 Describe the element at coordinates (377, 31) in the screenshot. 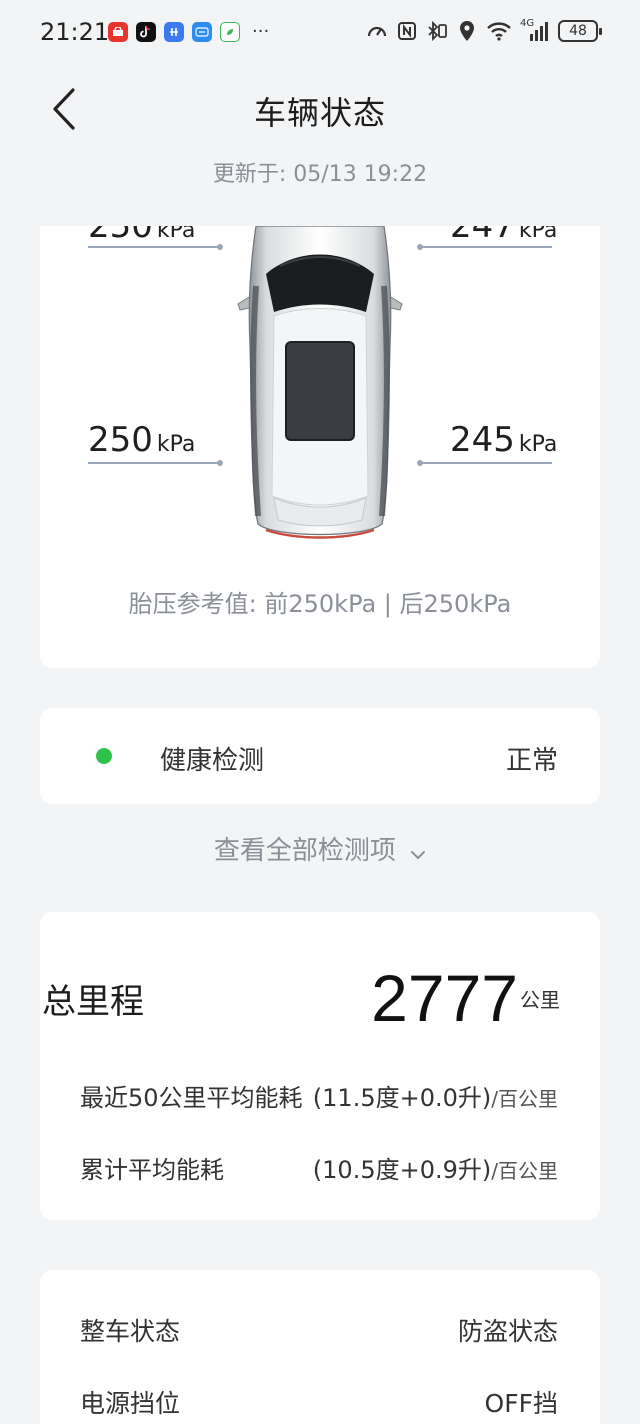

I see `speed-icon` at that location.